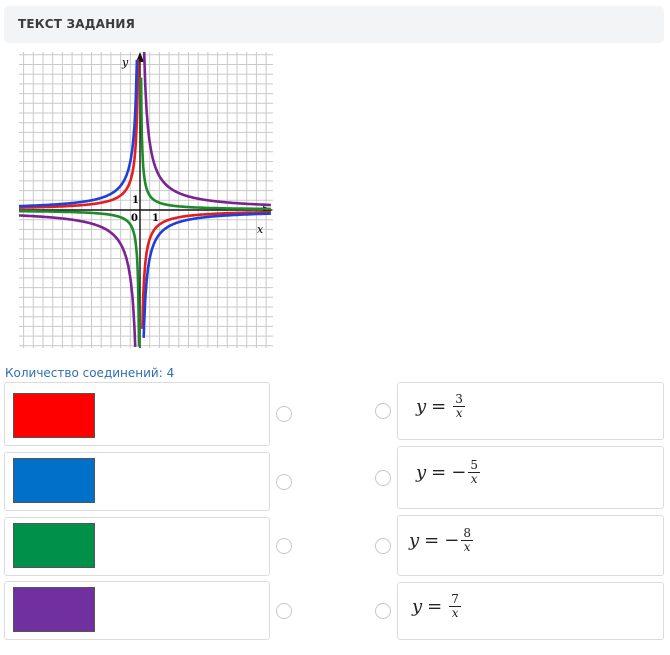 This screenshot has width=670, height=655. I want to click on formula-2-fraction: 5 x, so click(474, 472).